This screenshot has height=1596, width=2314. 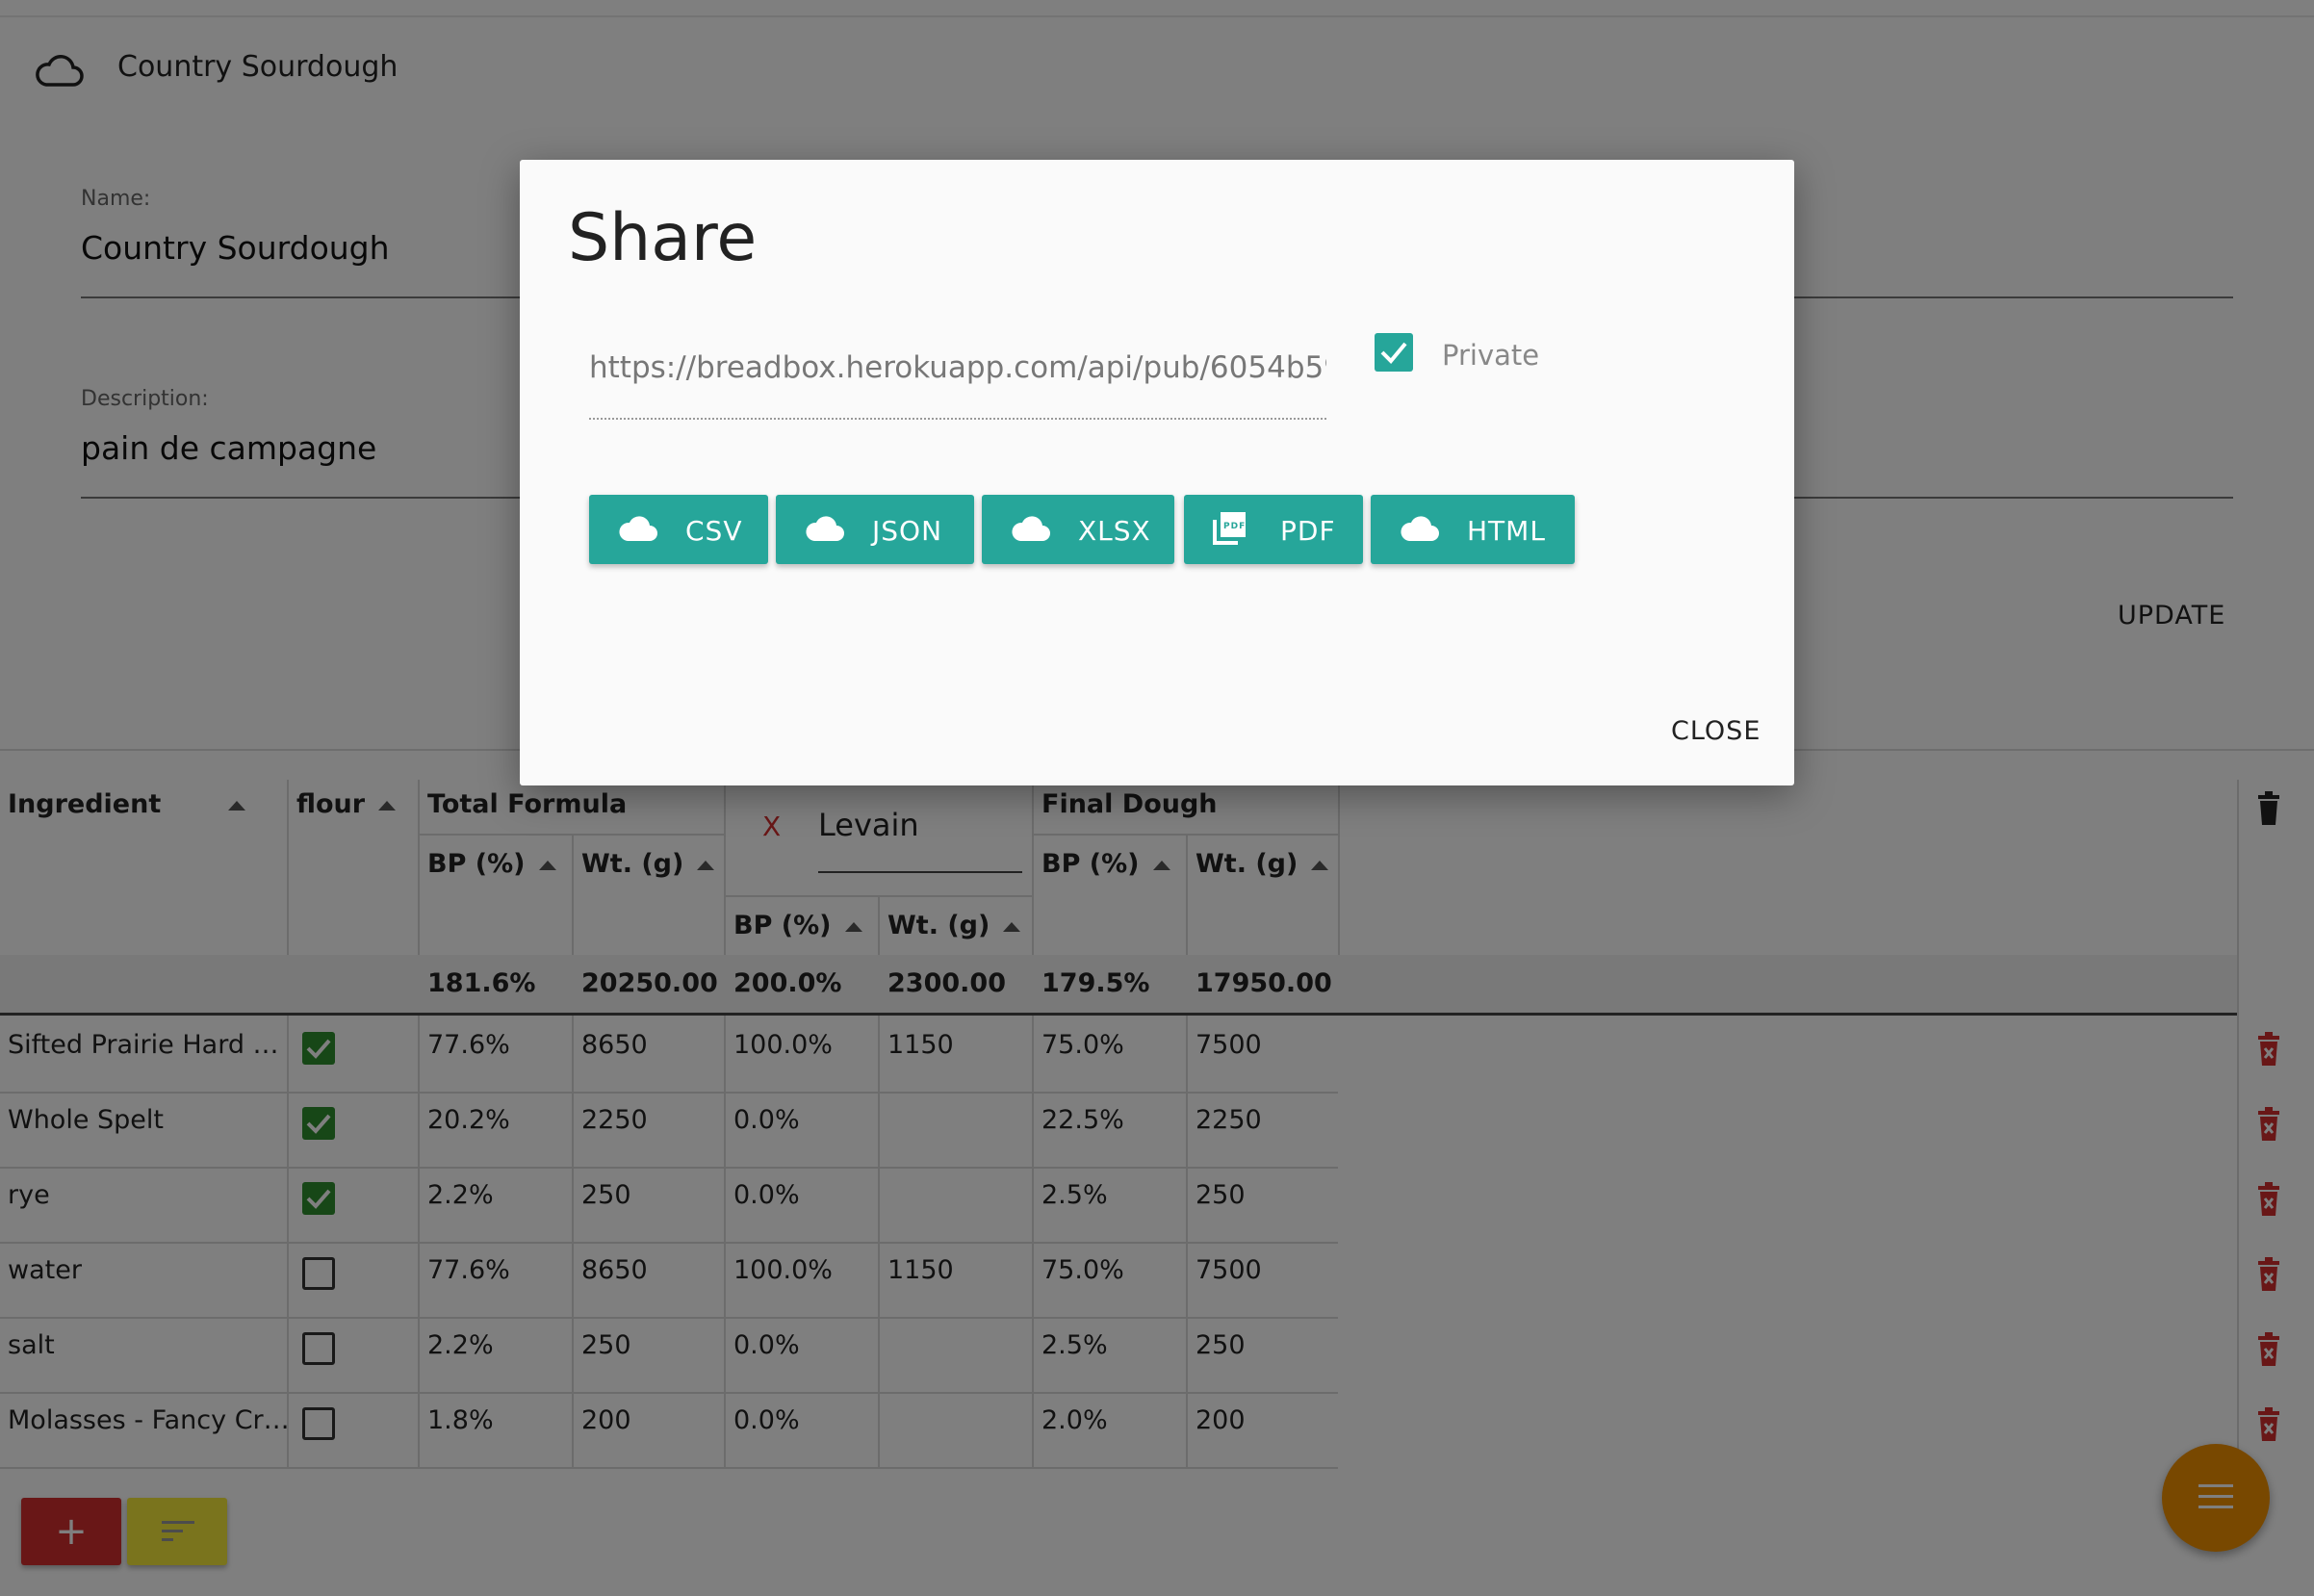 I want to click on export-json-button: JSON, so click(x=875, y=529).